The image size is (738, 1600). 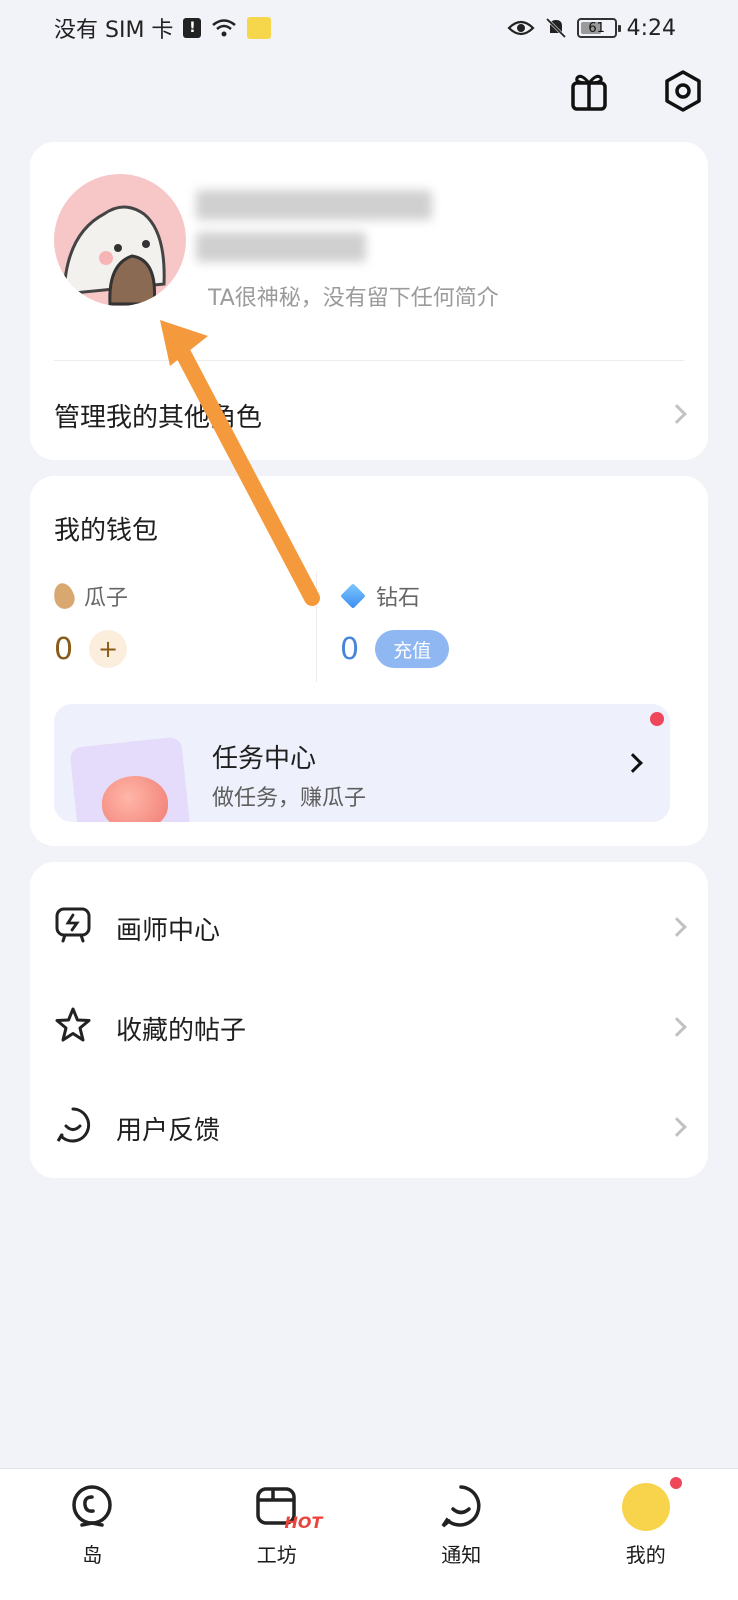 I want to click on tab-label: 我的, so click(x=645, y=1555).